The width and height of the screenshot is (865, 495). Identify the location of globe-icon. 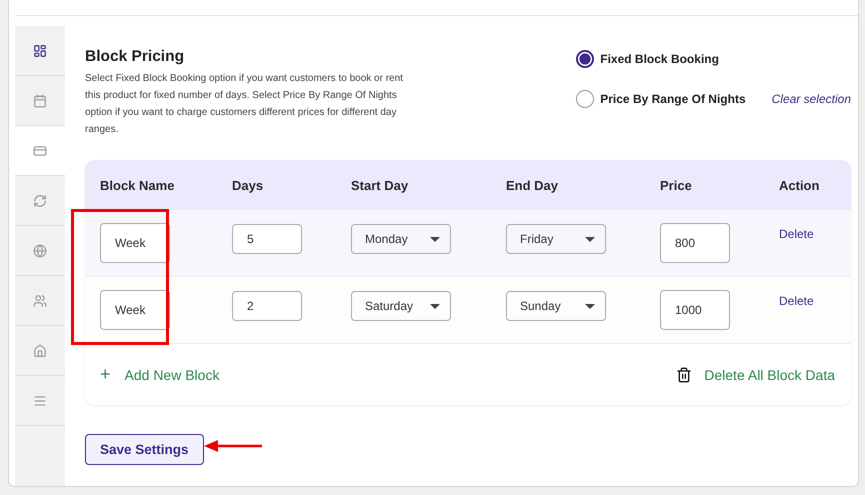
(40, 251).